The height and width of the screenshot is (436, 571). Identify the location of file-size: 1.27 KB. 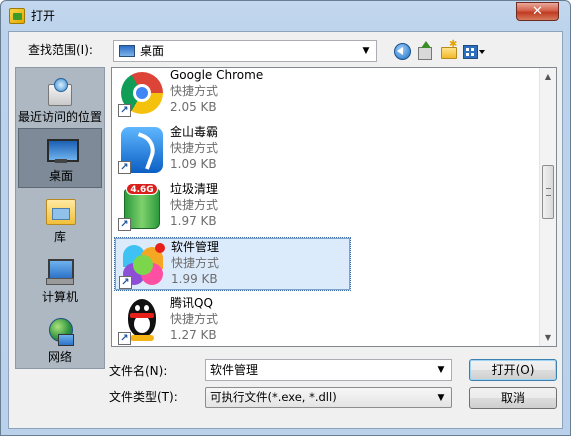
(193, 335).